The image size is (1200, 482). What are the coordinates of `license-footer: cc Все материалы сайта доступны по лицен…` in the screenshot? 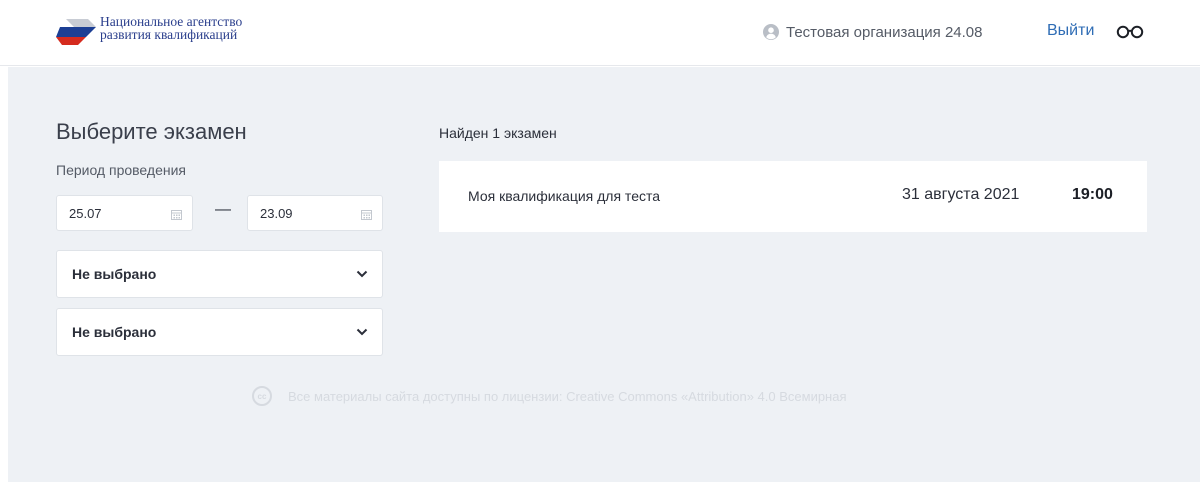 It's located at (549, 396).